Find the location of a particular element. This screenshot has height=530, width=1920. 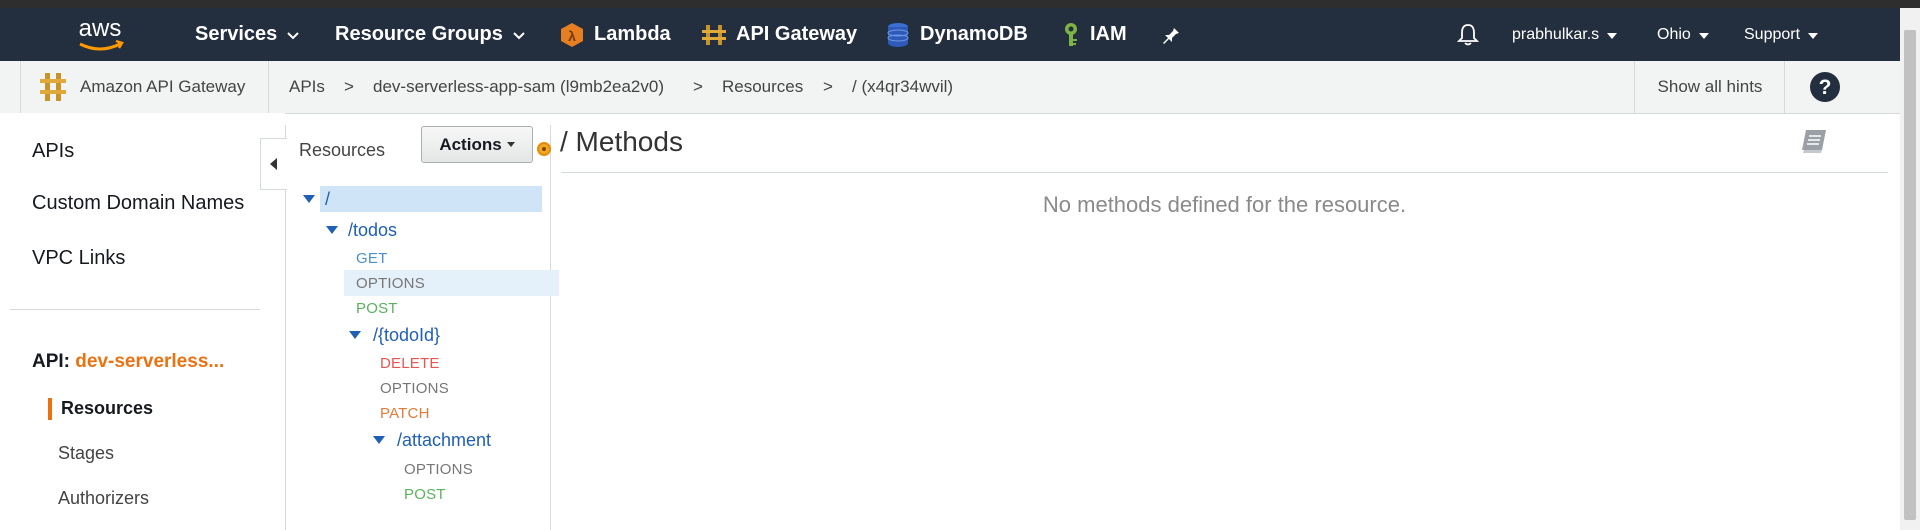

shortcut-dynamodb: DynamoDB is located at coordinates (957, 34).